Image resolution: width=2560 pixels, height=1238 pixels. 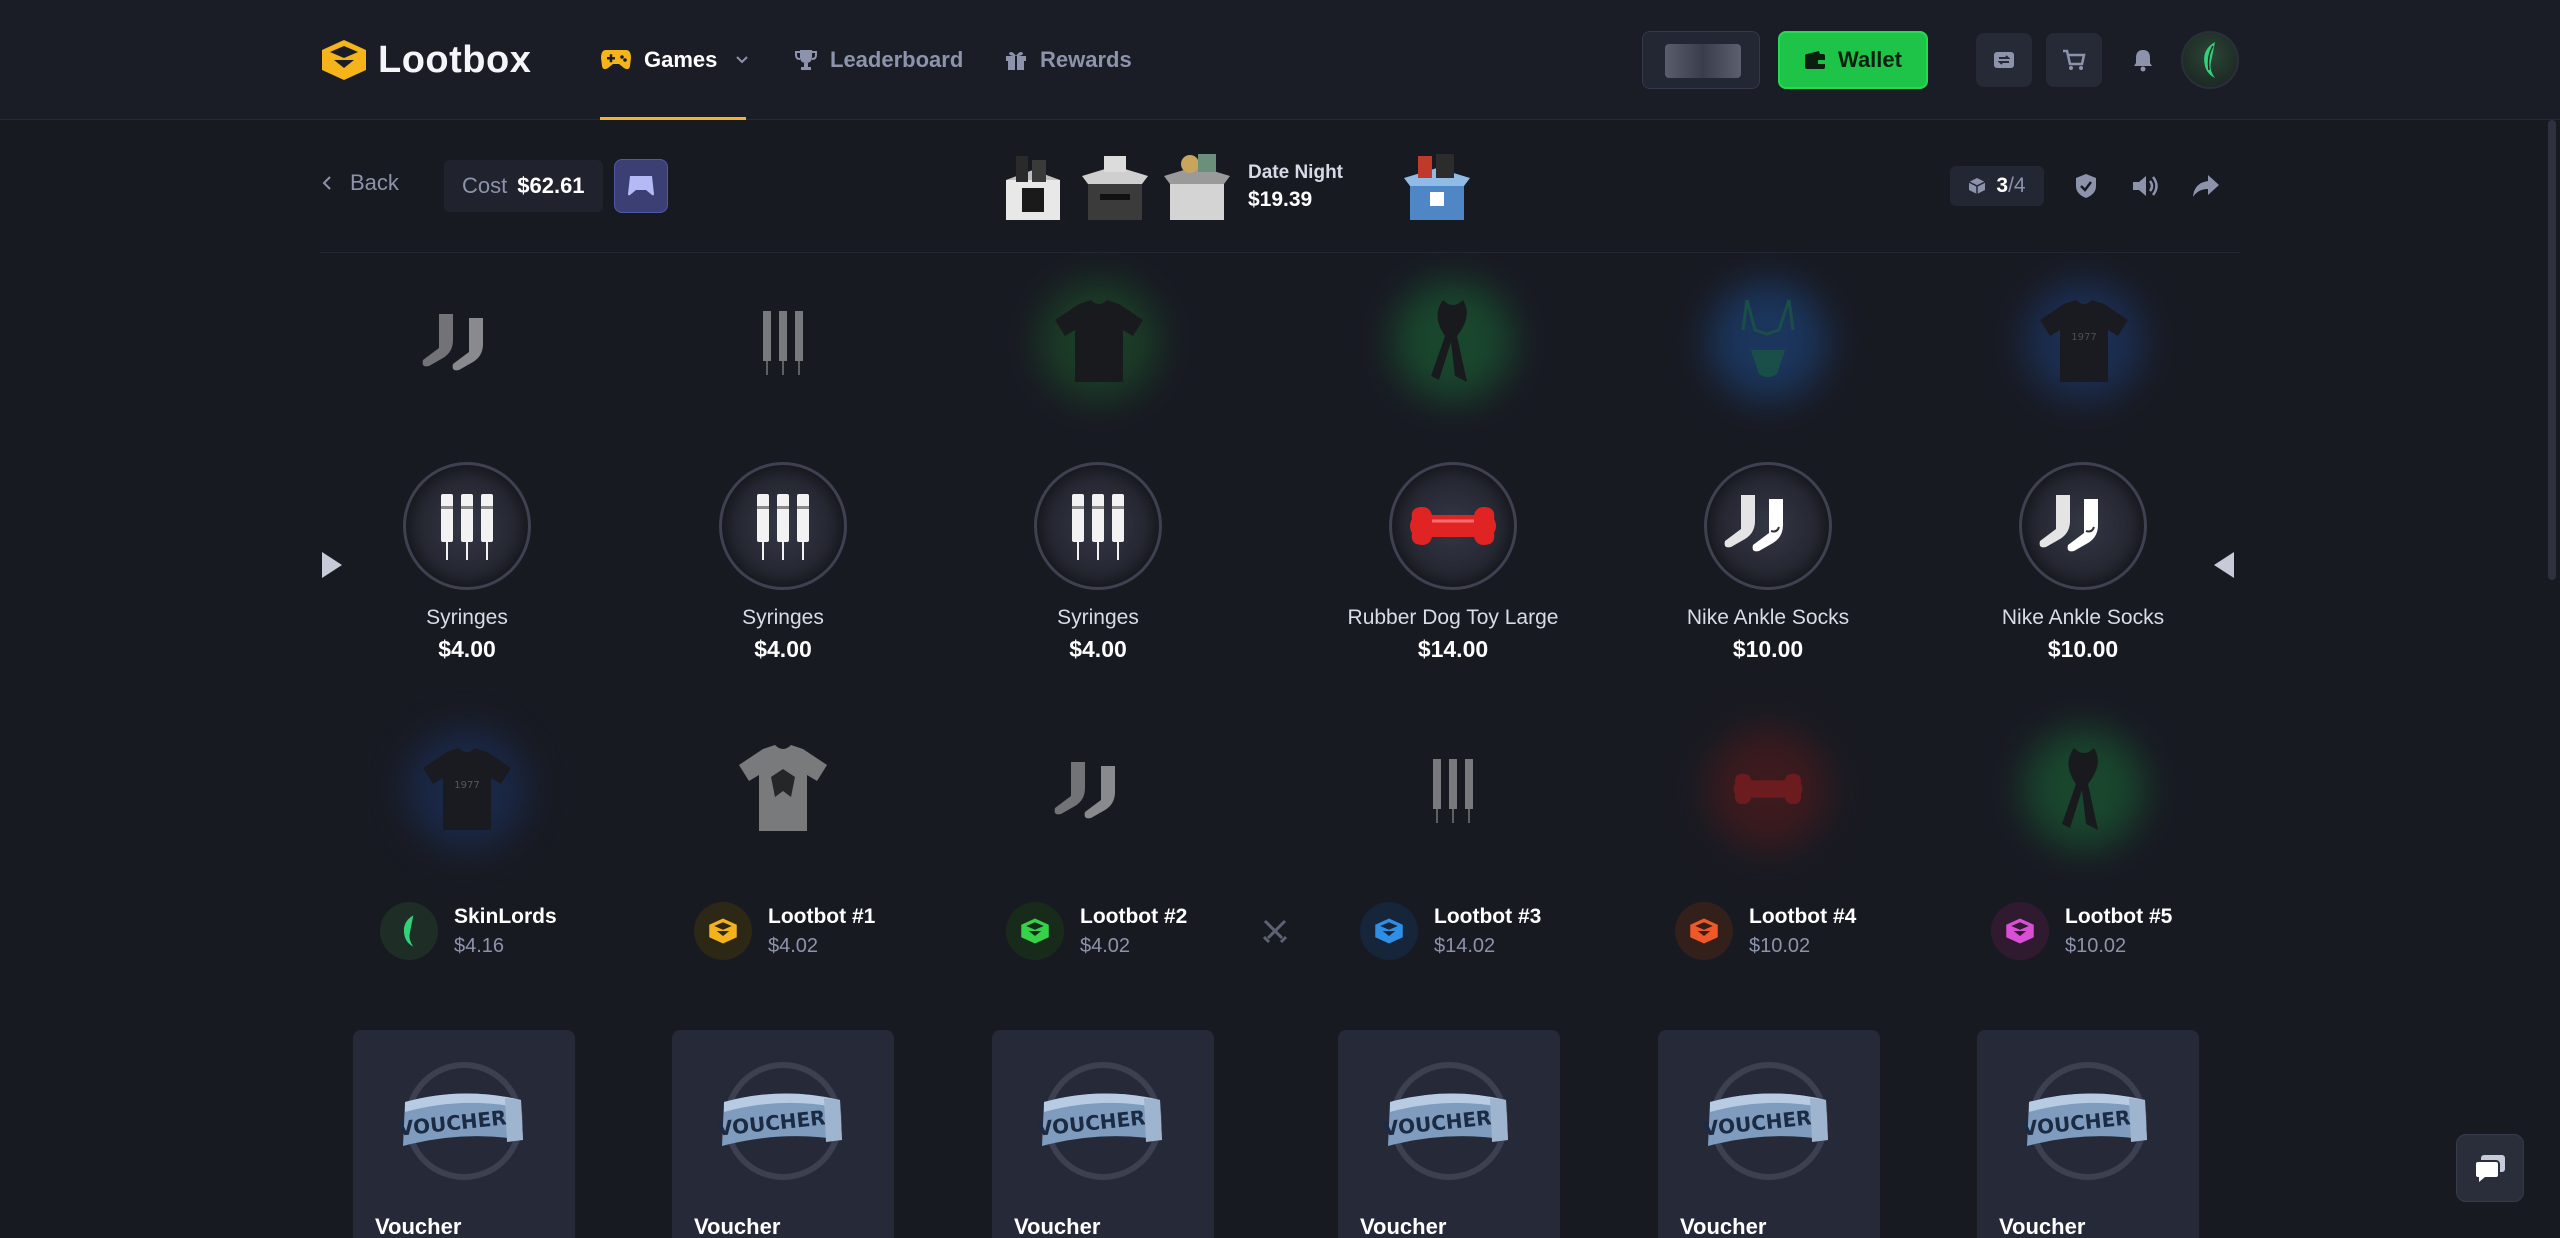 What do you see at coordinates (1280, 199) in the screenshot?
I see `case-price: $19.39` at bounding box center [1280, 199].